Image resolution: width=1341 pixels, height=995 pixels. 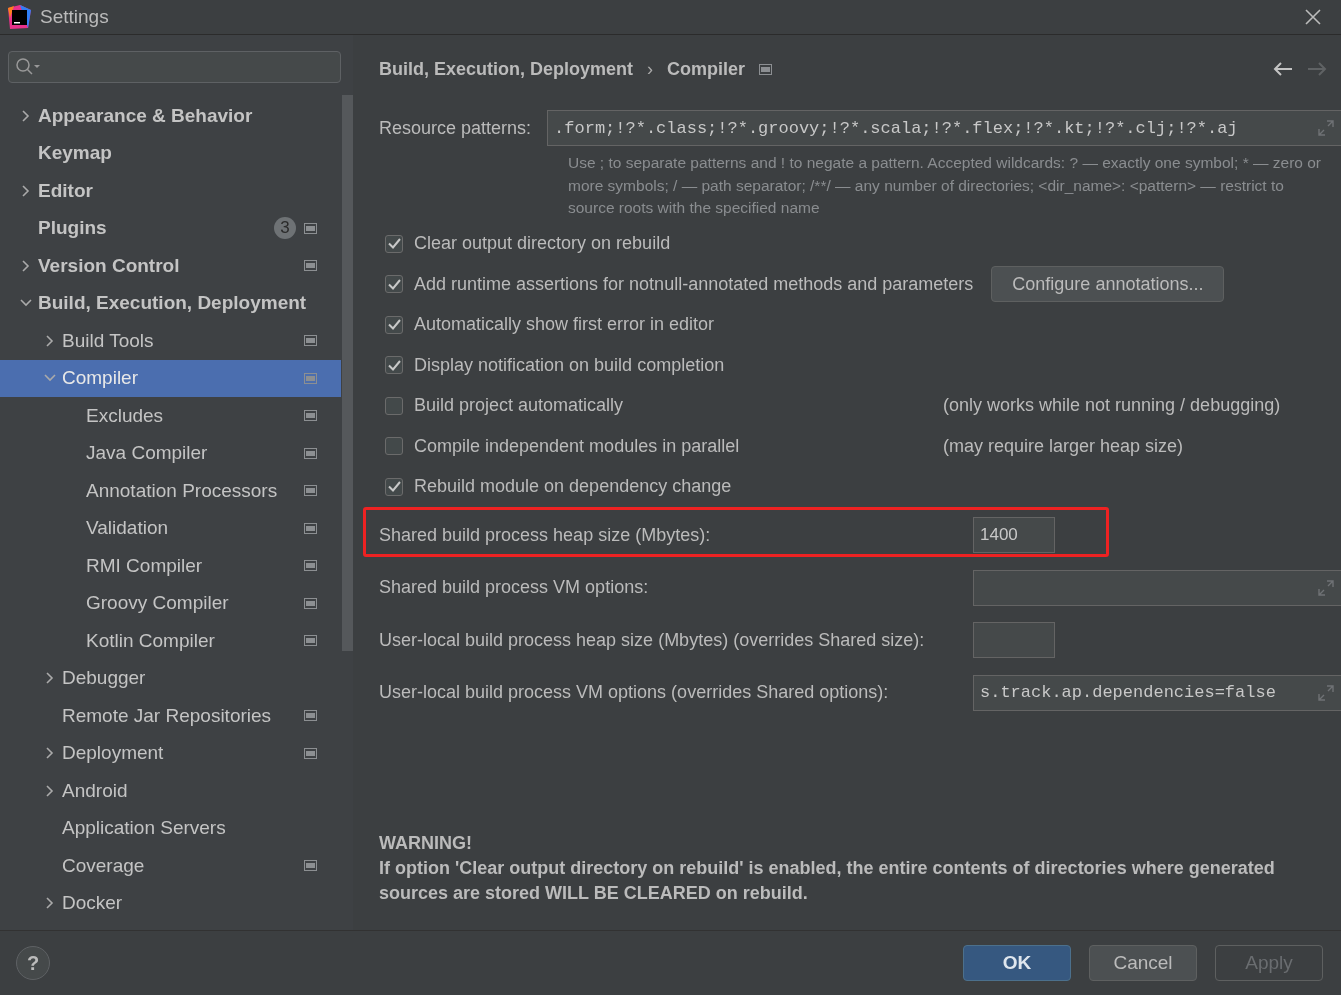 I want to click on tree-item: Plugins 3, so click(x=170, y=228).